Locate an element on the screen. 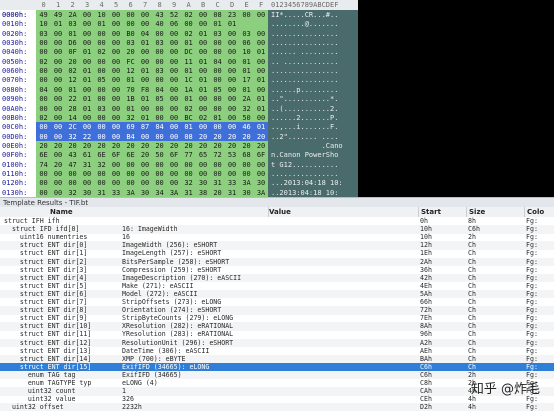 The image size is (554, 411). hex-column-label: E is located at coordinates (246, 5).